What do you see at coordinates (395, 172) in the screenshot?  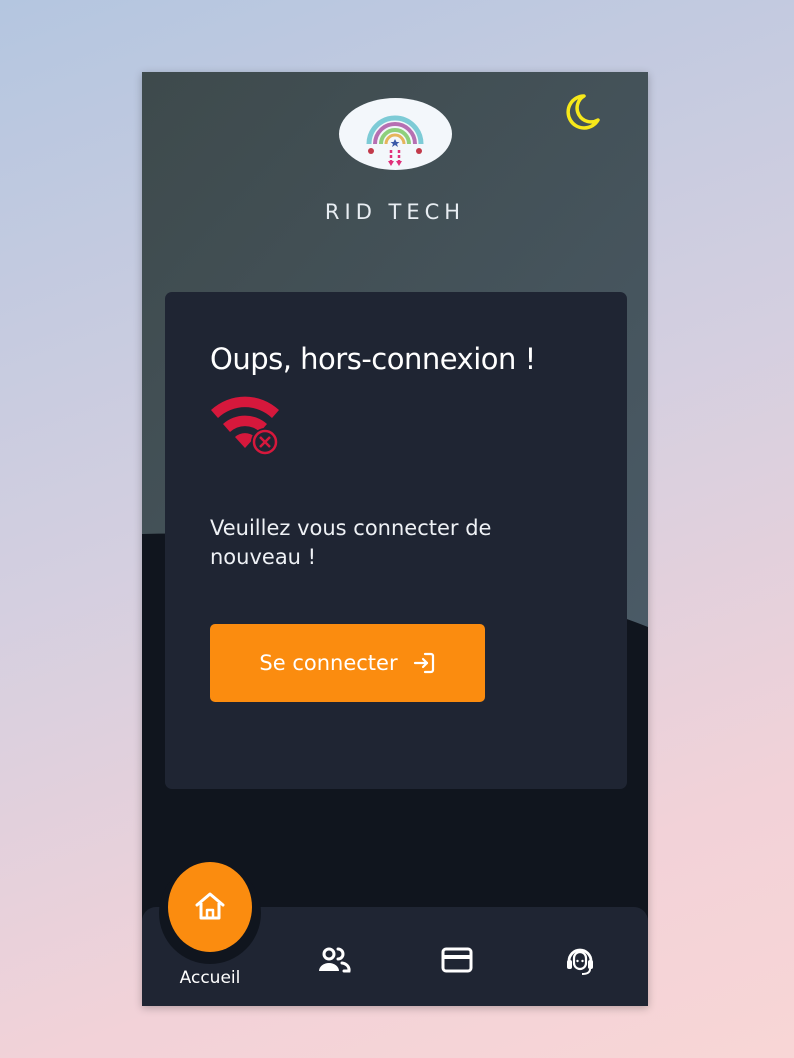 I see `app-header: RID TECH` at bounding box center [395, 172].